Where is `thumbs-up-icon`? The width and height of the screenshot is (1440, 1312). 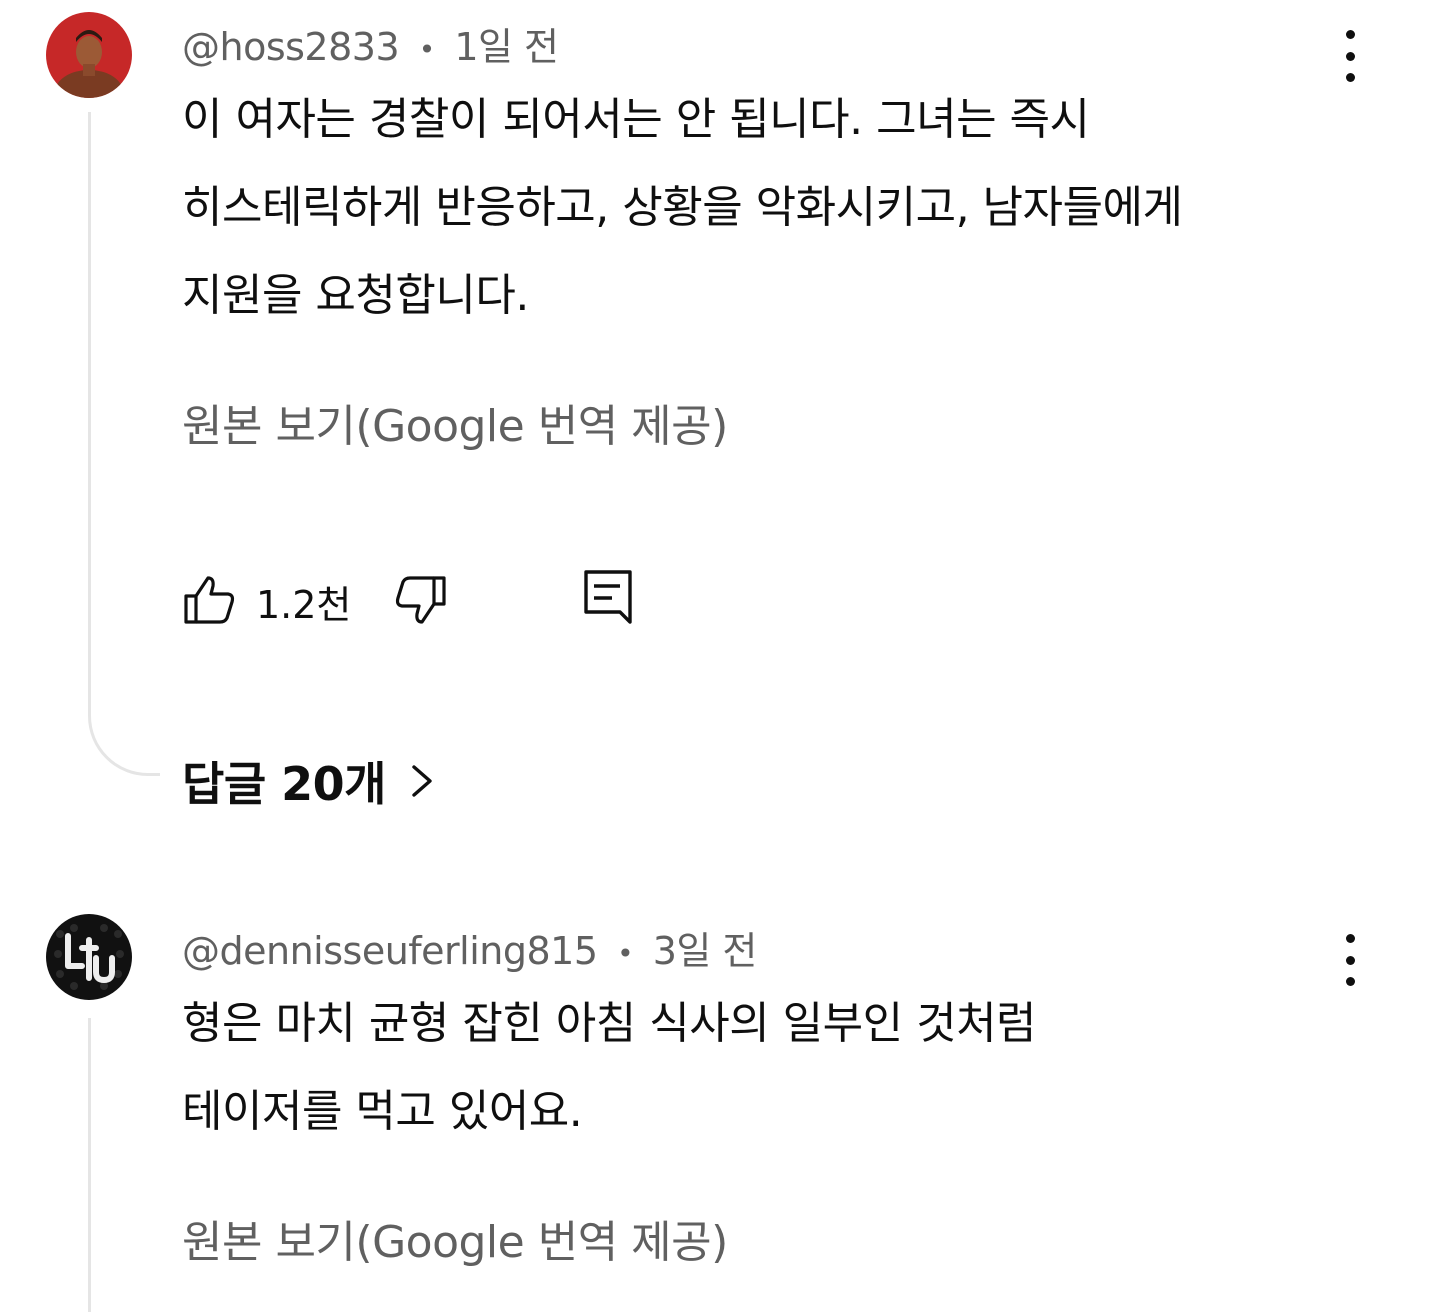 thumbs-up-icon is located at coordinates (209, 600).